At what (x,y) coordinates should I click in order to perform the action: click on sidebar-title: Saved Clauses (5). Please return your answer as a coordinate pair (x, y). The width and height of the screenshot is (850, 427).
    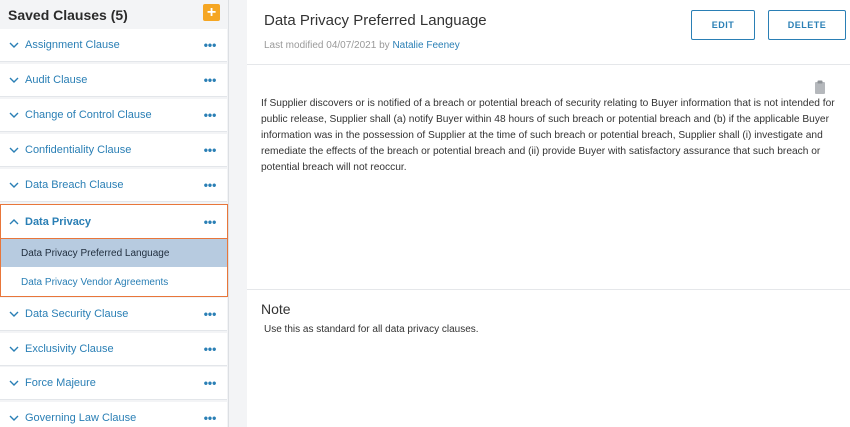
    Looking at the image, I should click on (68, 14).